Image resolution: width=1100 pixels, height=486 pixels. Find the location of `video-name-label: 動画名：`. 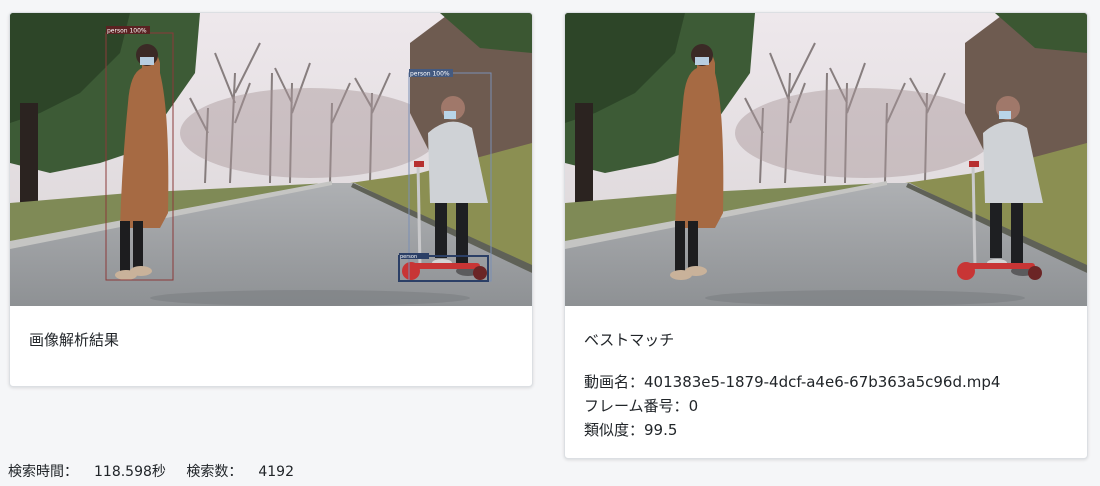

video-name-label: 動画名： is located at coordinates (614, 382).